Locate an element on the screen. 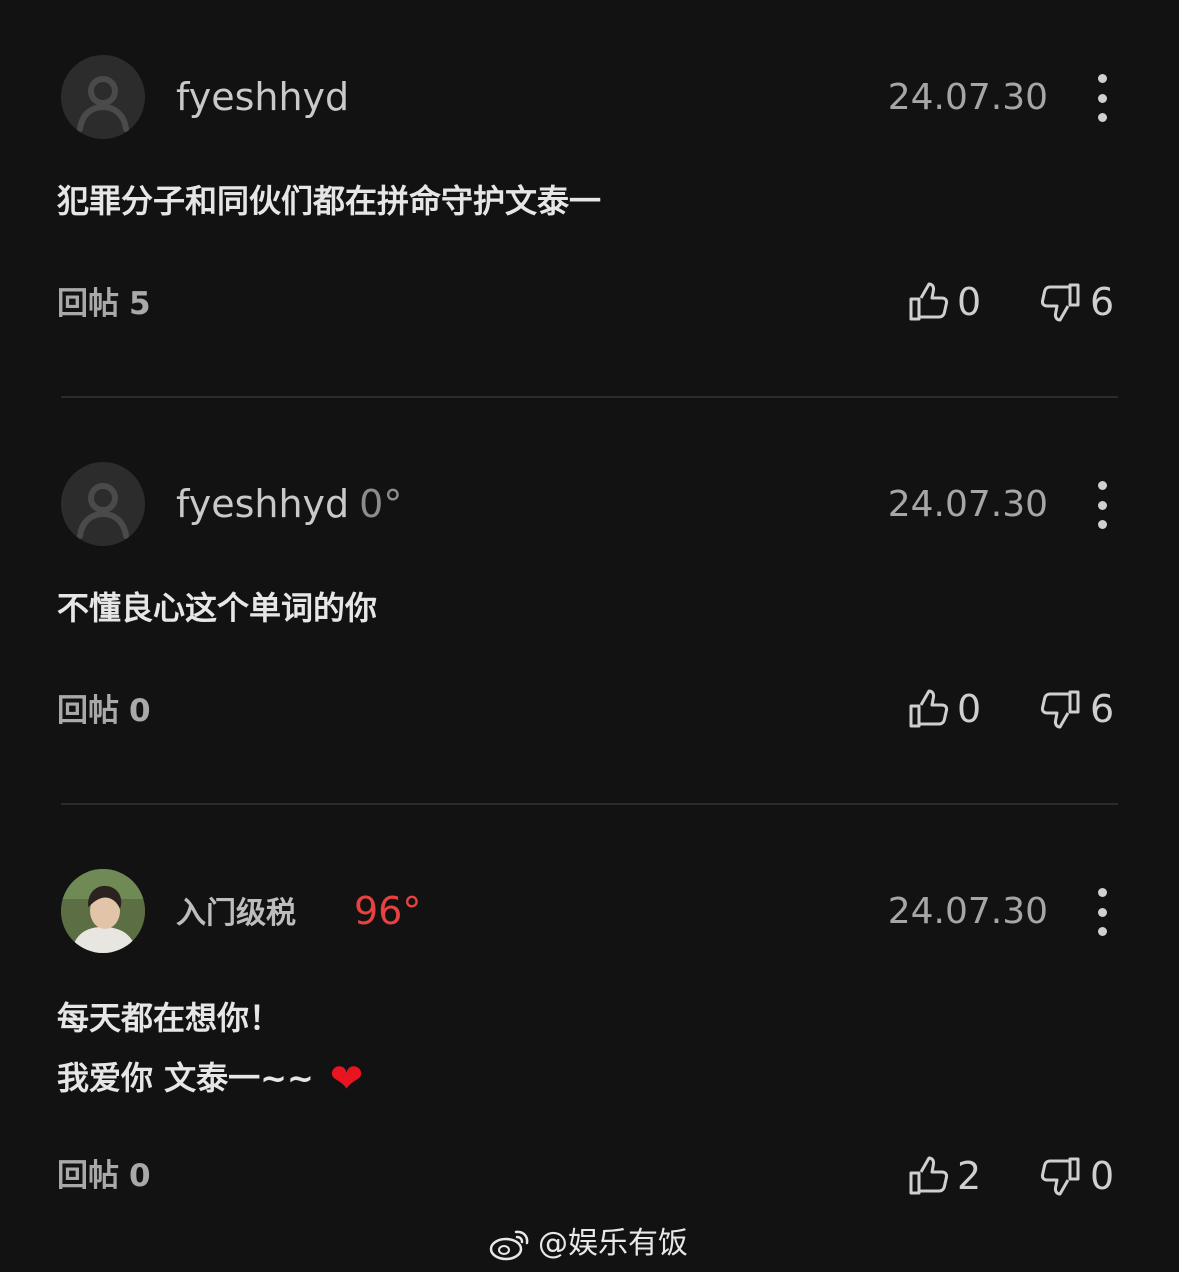 This screenshot has width=1179, height=1272. comment-line: 每天都在想你！ is located at coordinates (169, 1018).